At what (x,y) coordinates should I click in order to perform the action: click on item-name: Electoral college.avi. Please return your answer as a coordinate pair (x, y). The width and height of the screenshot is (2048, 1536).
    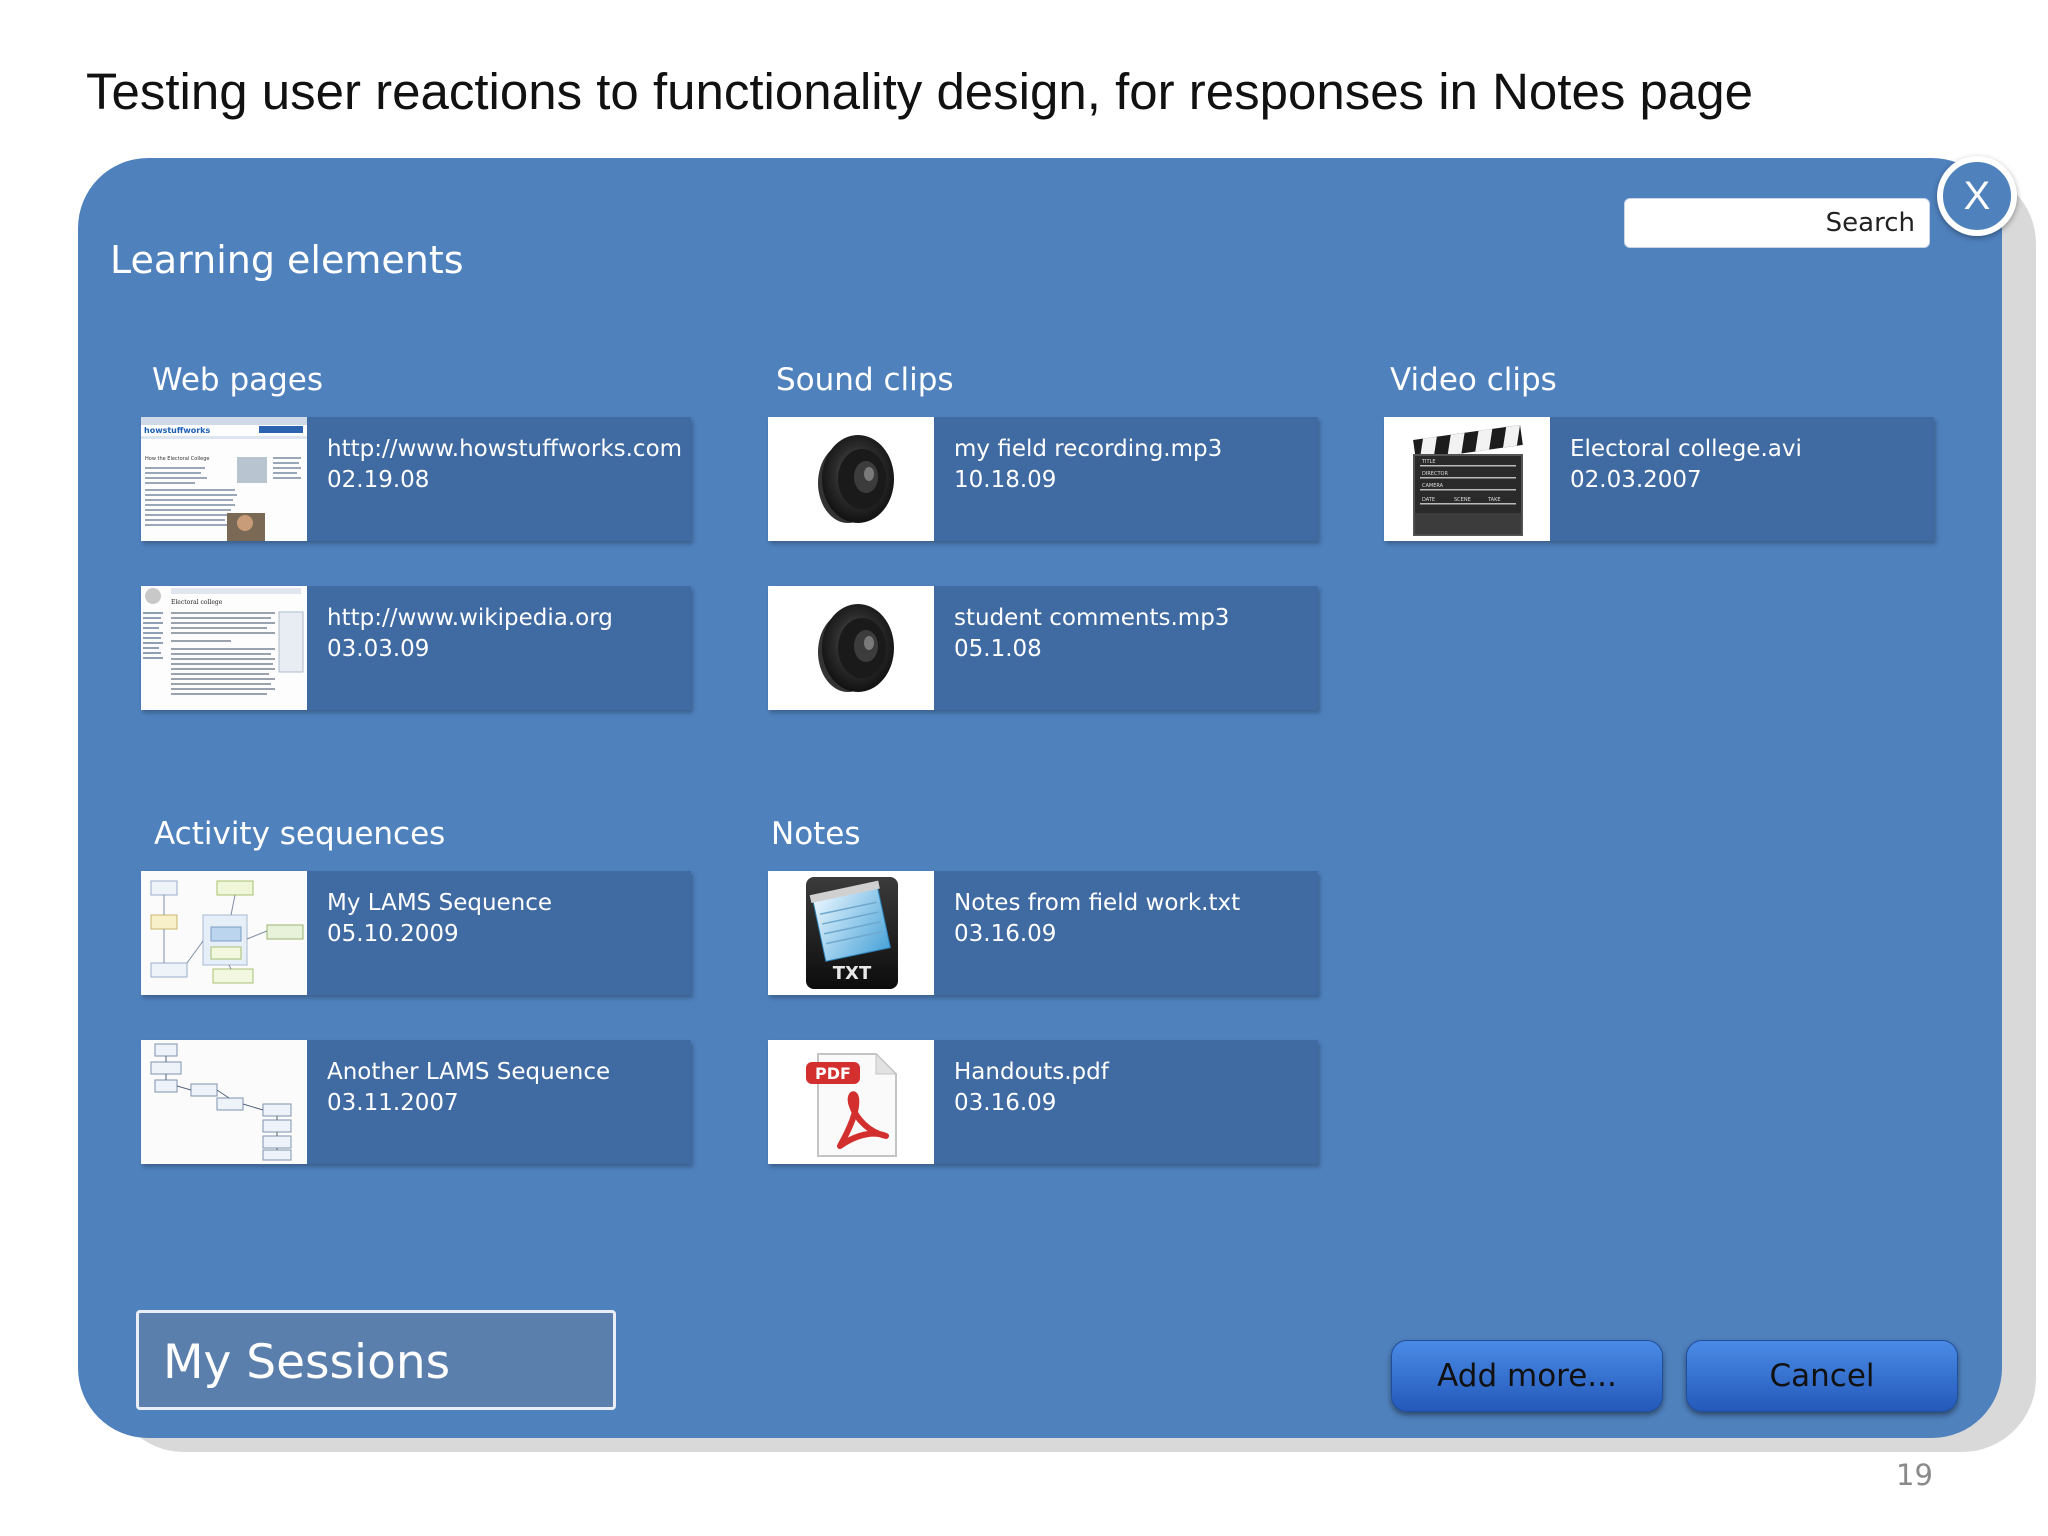
    Looking at the image, I should click on (1686, 449).